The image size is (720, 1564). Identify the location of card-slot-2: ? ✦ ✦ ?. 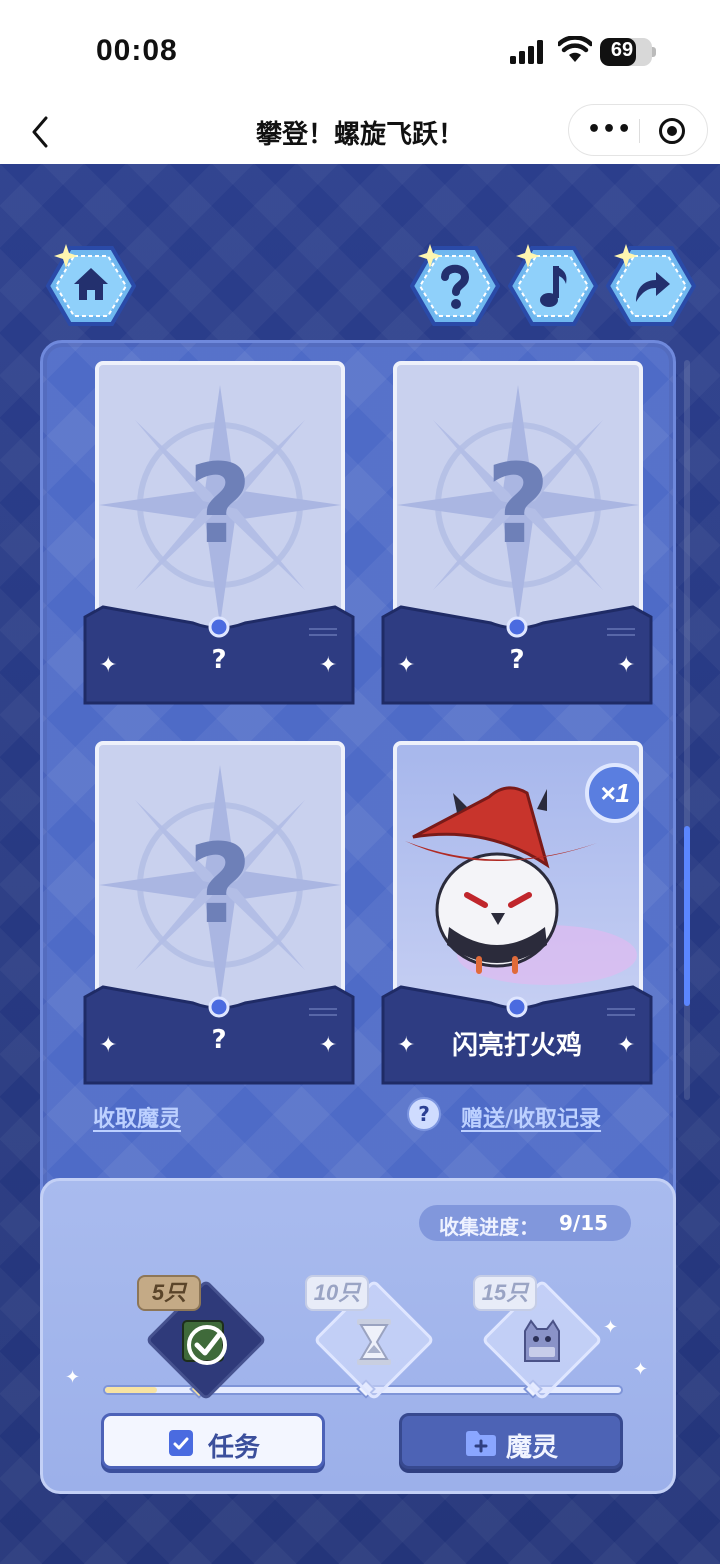
(517, 535).